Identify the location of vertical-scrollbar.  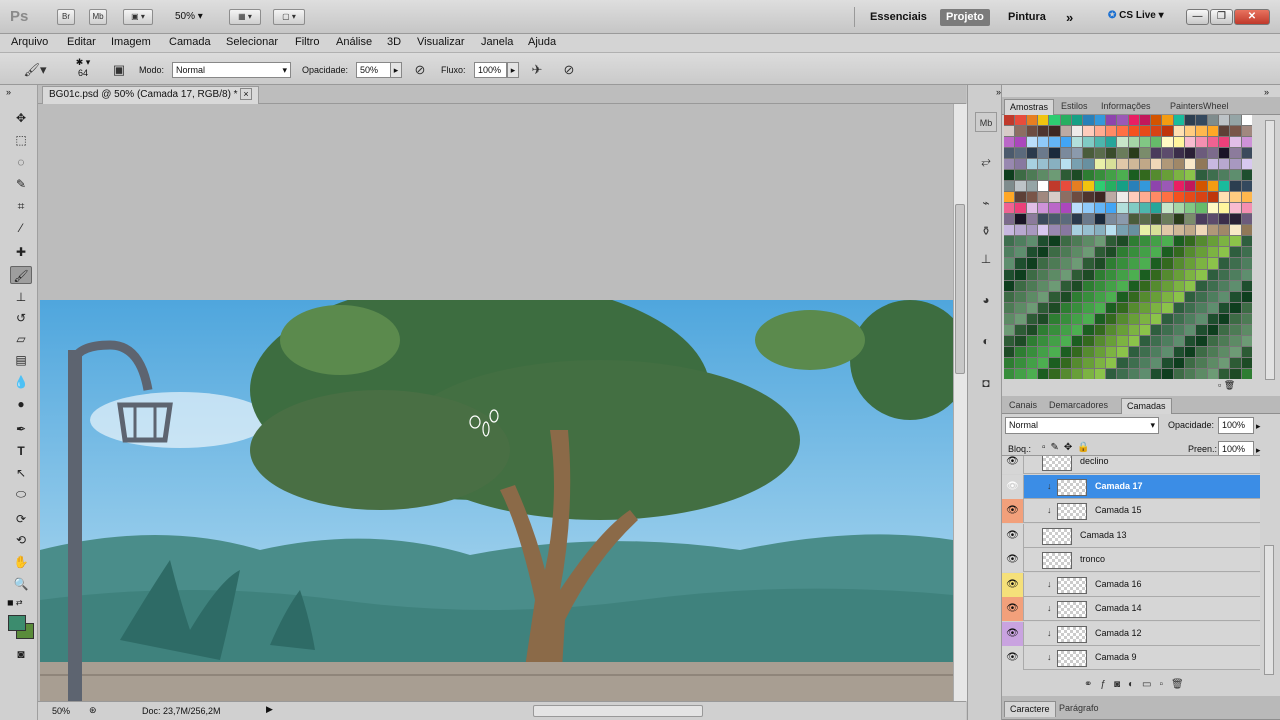
(960, 402).